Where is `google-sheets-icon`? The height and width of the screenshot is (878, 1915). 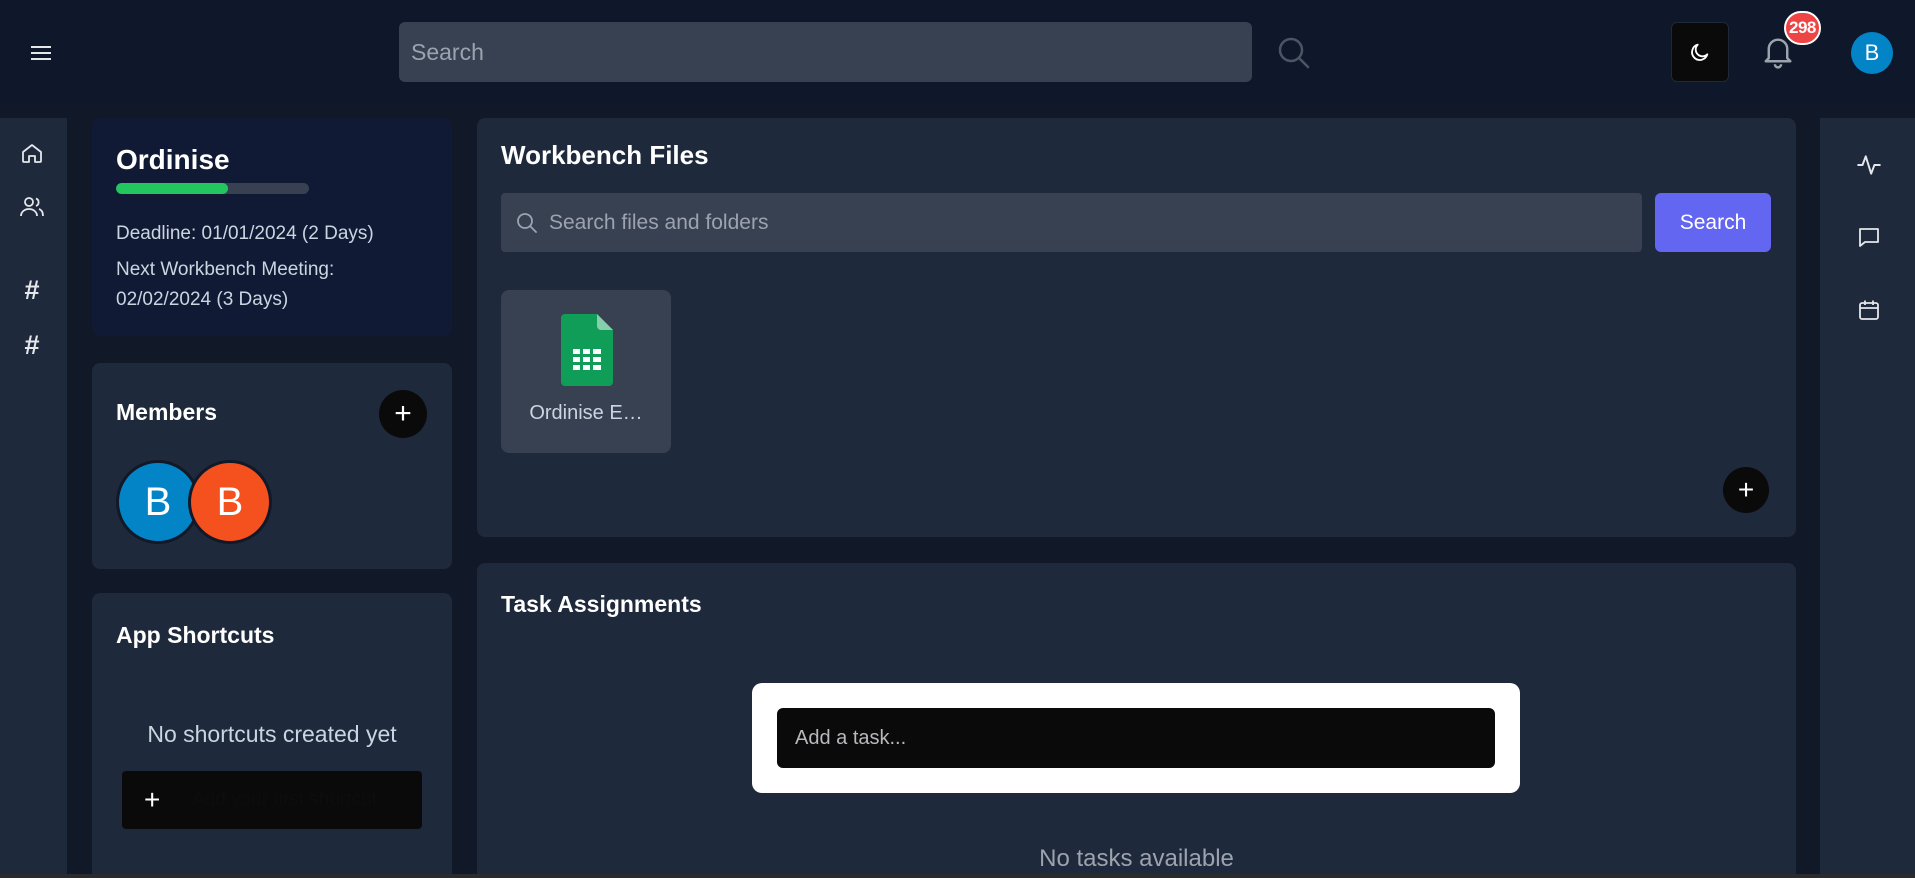
google-sheets-icon is located at coordinates (587, 350).